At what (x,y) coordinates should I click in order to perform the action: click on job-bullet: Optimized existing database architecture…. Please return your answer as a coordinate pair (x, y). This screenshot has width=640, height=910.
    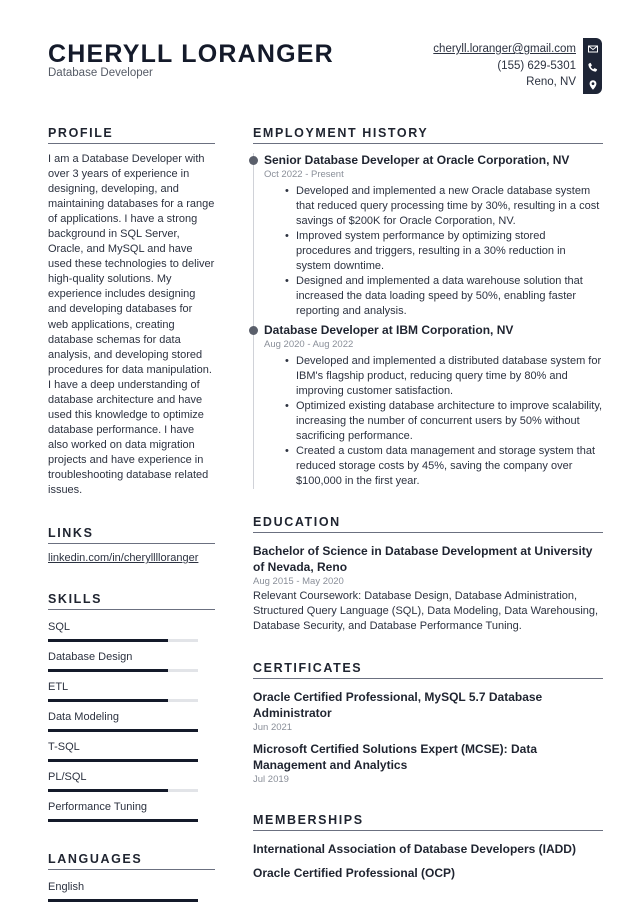
    Looking at the image, I should click on (444, 421).